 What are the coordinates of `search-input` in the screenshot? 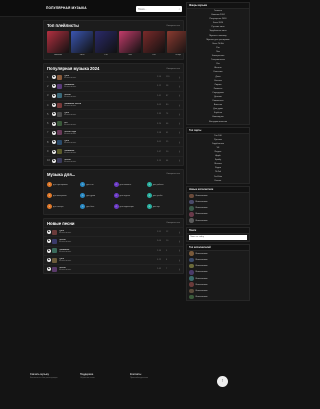 It's located at (159, 9).